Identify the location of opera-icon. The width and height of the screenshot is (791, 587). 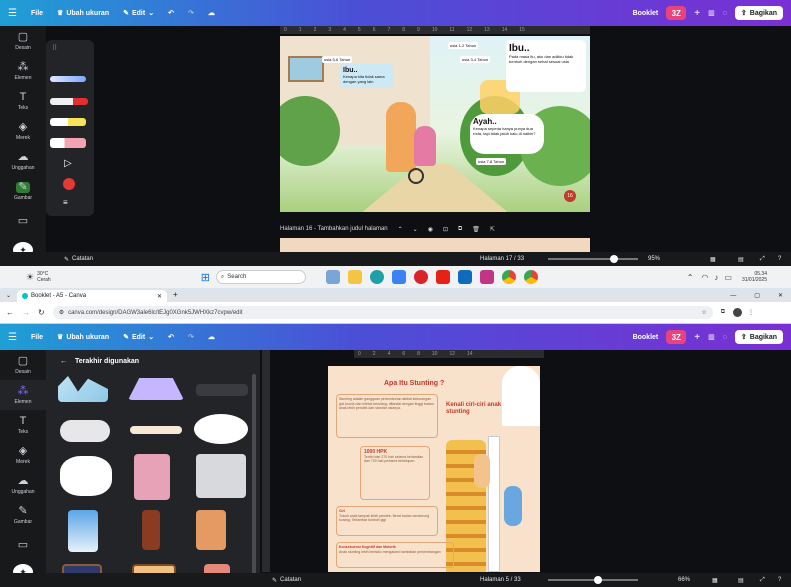
(420, 277).